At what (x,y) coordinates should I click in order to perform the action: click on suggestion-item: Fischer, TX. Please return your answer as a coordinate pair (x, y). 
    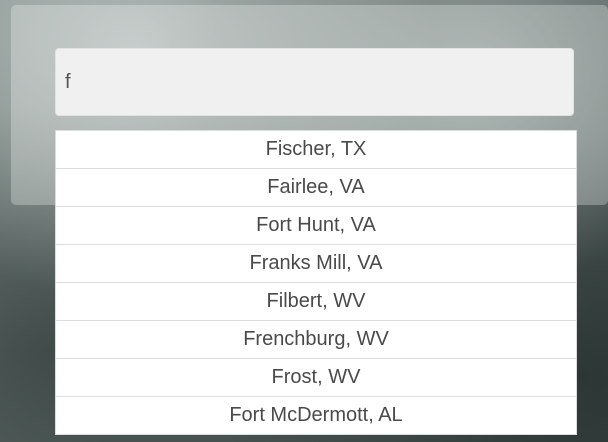
    Looking at the image, I should click on (316, 150).